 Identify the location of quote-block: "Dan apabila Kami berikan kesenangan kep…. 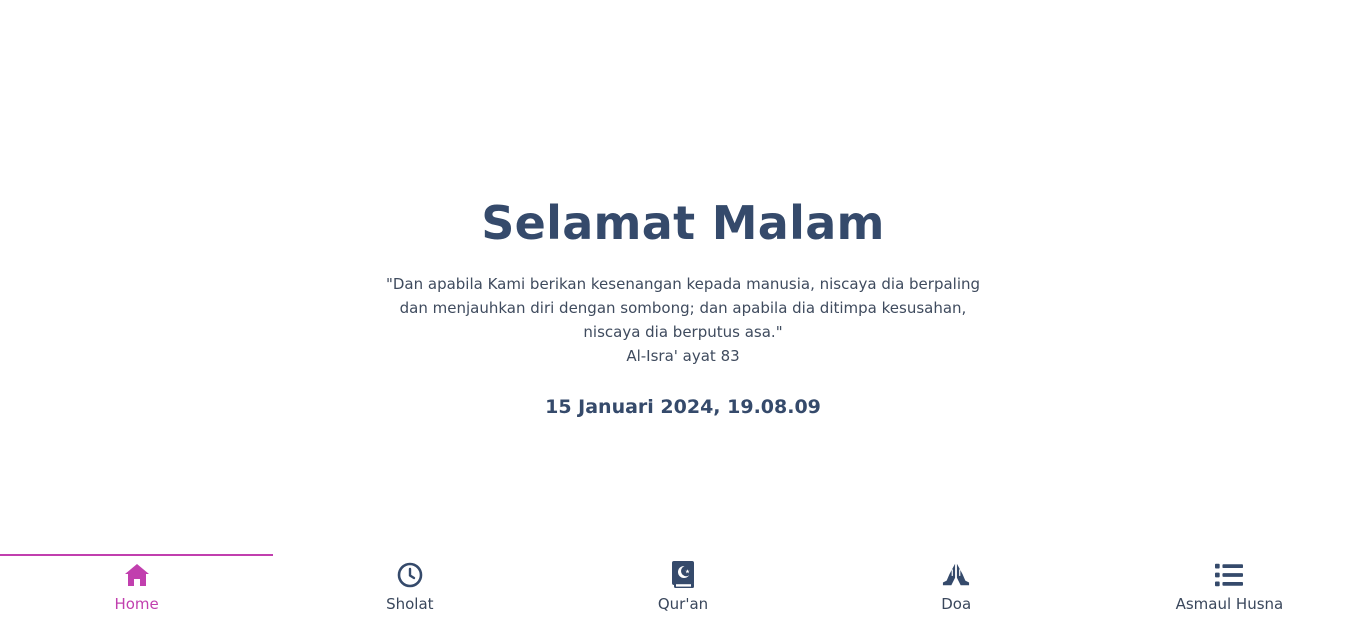
(683, 320).